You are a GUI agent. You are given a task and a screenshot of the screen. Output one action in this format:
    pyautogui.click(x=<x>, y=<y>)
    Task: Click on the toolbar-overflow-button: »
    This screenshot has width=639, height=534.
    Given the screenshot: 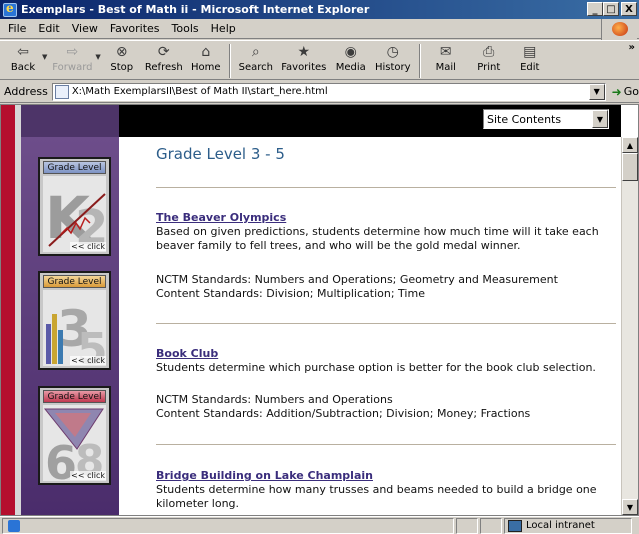 What is the action you would take?
    pyautogui.click(x=632, y=47)
    